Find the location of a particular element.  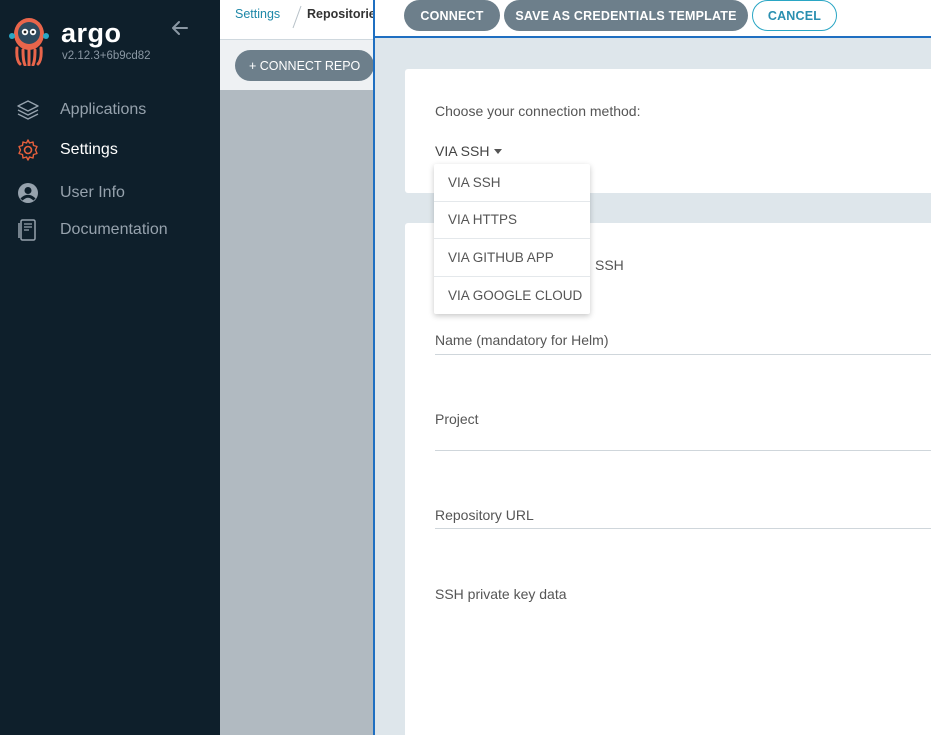

ssh-private-key-field: SSH private key data is located at coordinates (683, 594).